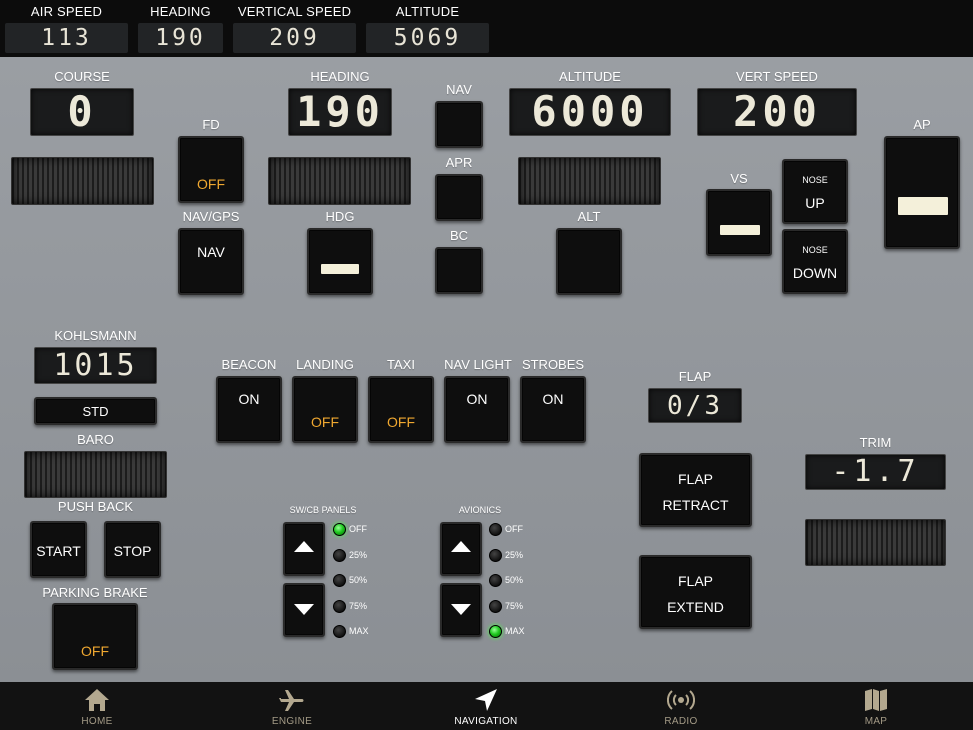 This screenshot has height=730, width=973. Describe the element at coordinates (514, 605) in the screenshot. I see `avionics-level-label: 75%` at that location.